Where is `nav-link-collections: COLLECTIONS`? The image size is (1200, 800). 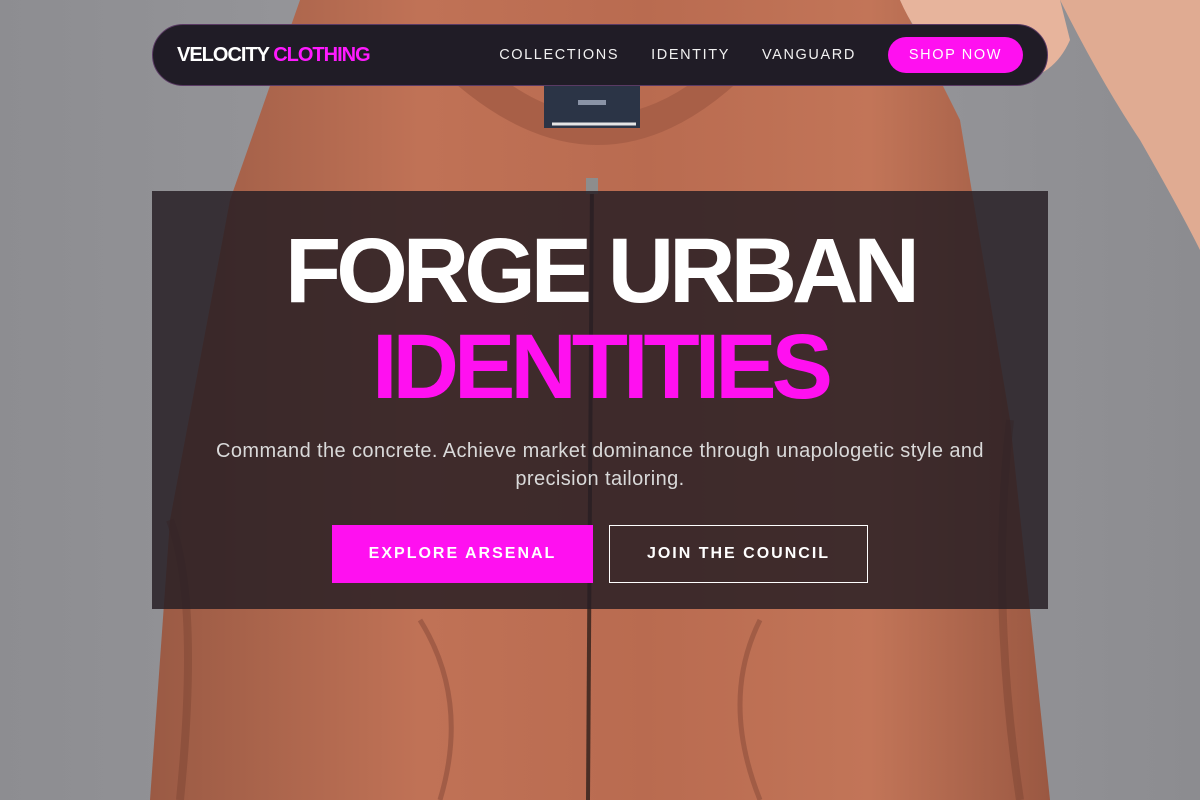 nav-link-collections: COLLECTIONS is located at coordinates (559, 55).